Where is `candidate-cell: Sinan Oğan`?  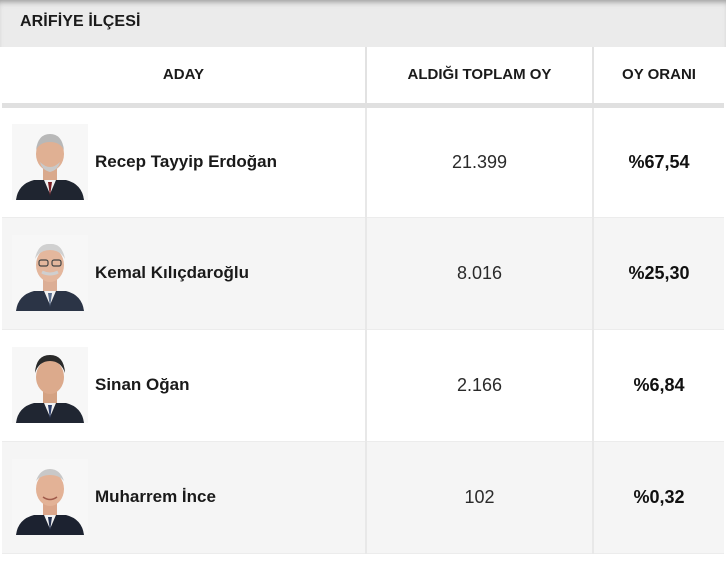
candidate-cell: Sinan Oğan is located at coordinates (184, 385).